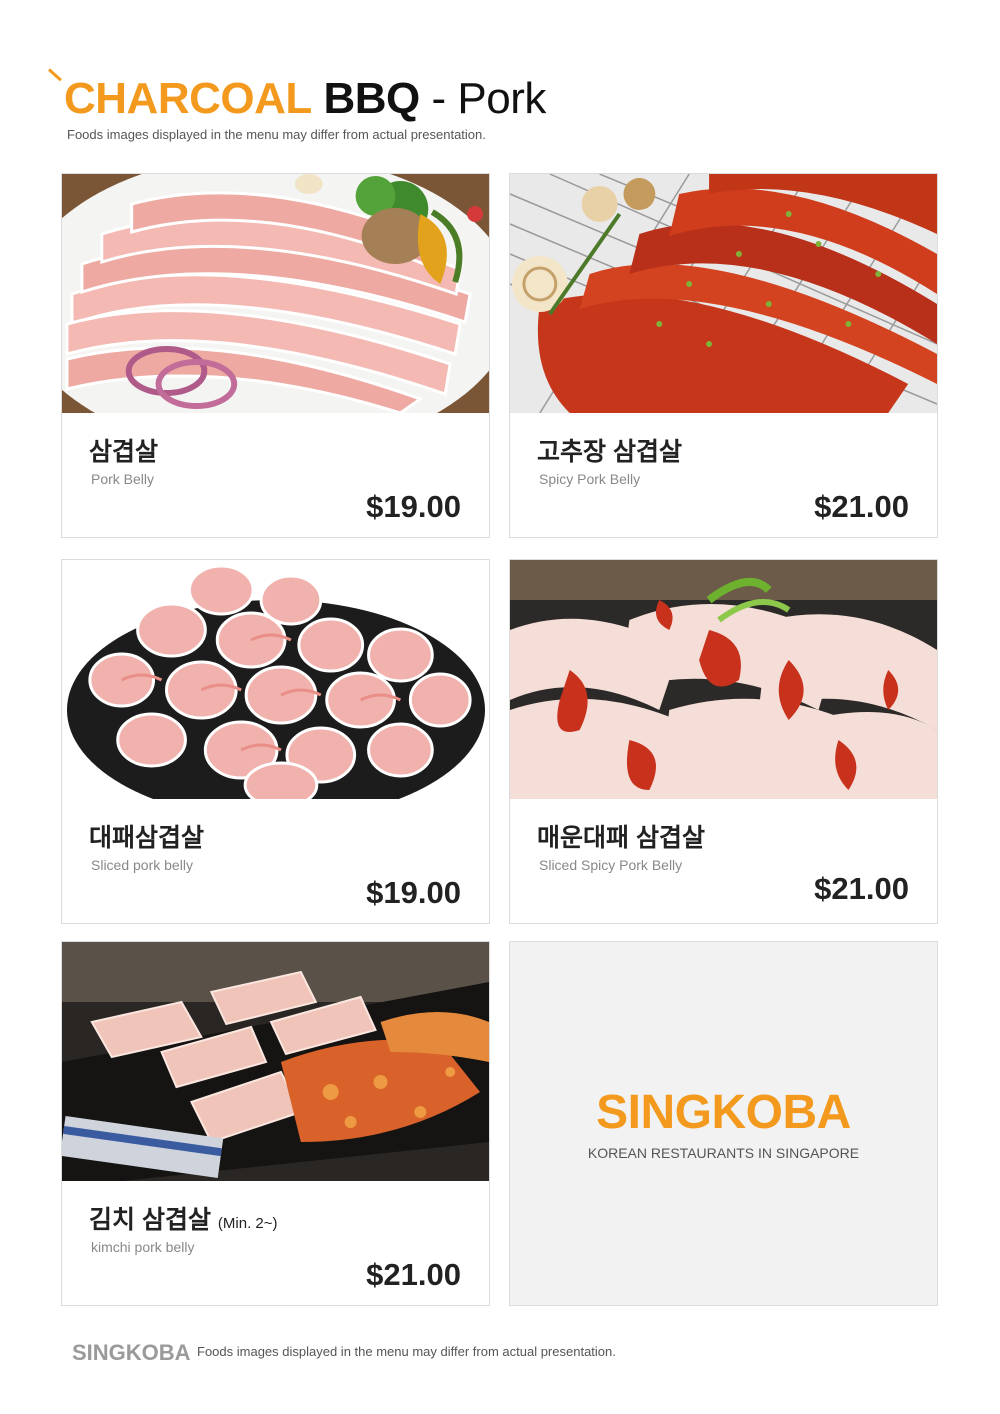 This screenshot has width=1000, height=1414. I want to click on sliced-pork-belly-photo, so click(275, 679).